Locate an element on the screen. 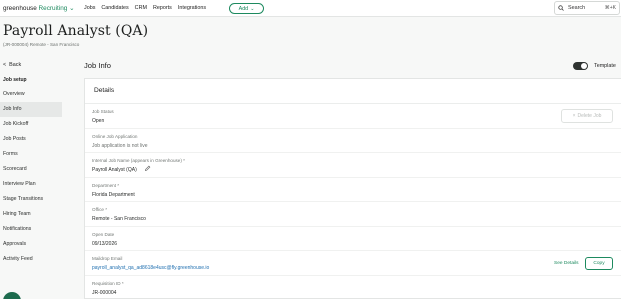  field-value: 09/13/2026 is located at coordinates (105, 243).